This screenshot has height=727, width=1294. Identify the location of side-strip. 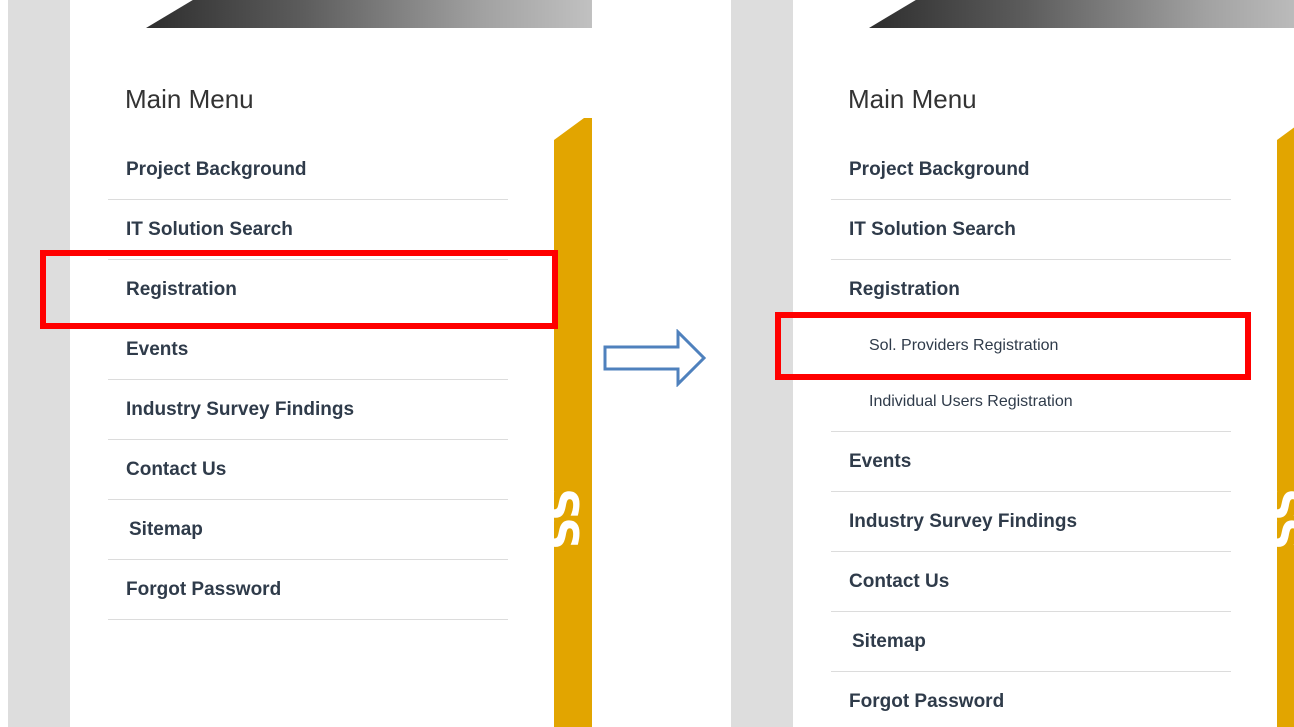
(39, 363).